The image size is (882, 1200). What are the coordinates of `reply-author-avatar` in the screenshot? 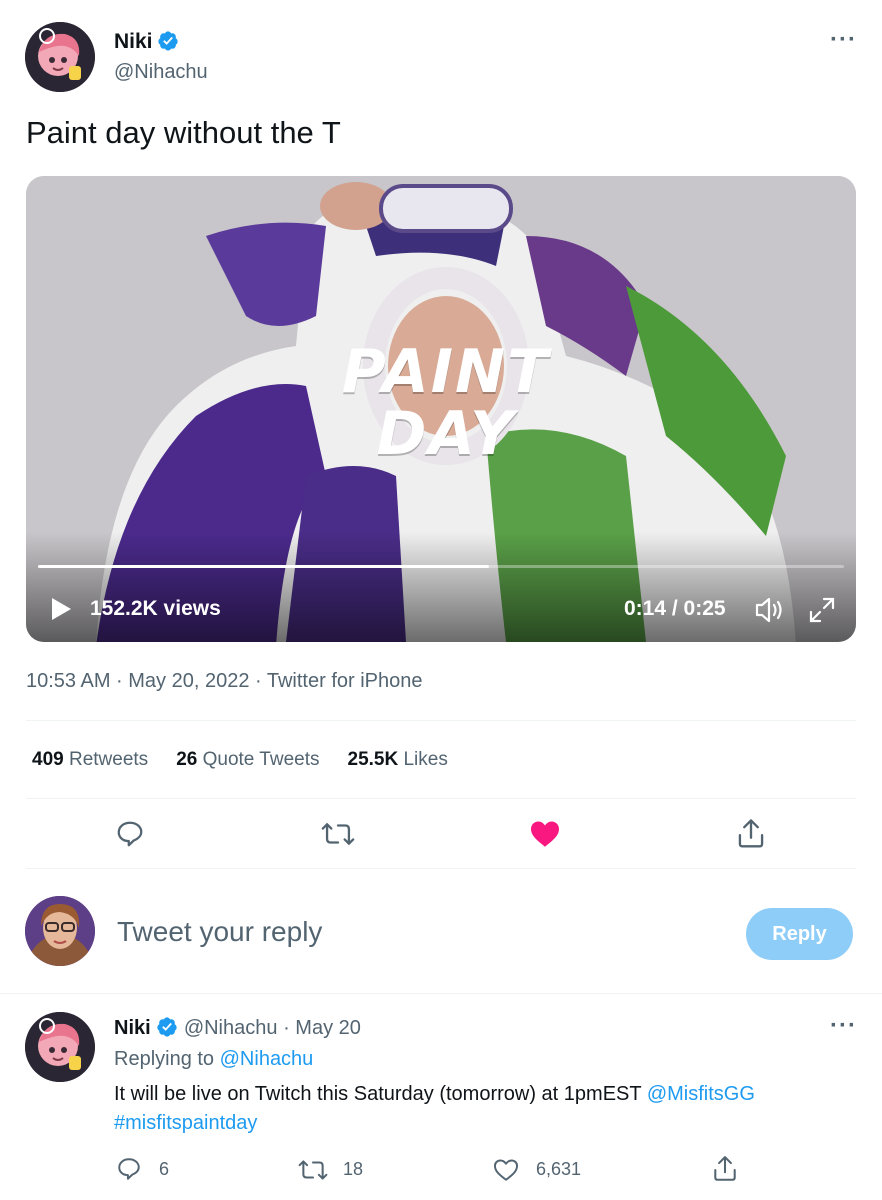 It's located at (60, 1047).